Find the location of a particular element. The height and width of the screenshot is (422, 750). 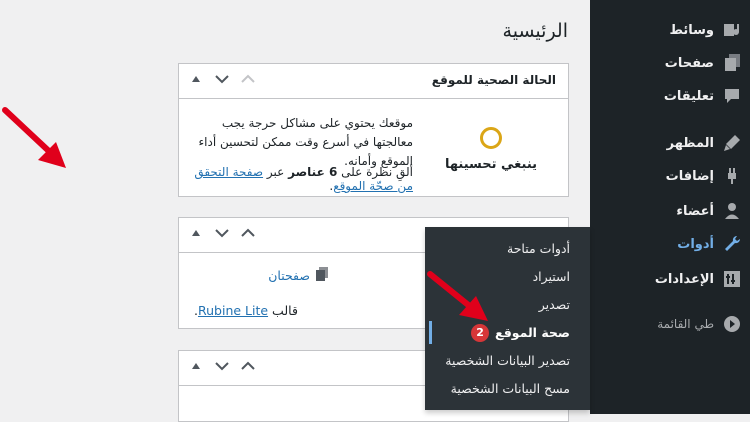

submenu-item-export-personal-data: تصدير البيانات الشخصية is located at coordinates (507, 360).